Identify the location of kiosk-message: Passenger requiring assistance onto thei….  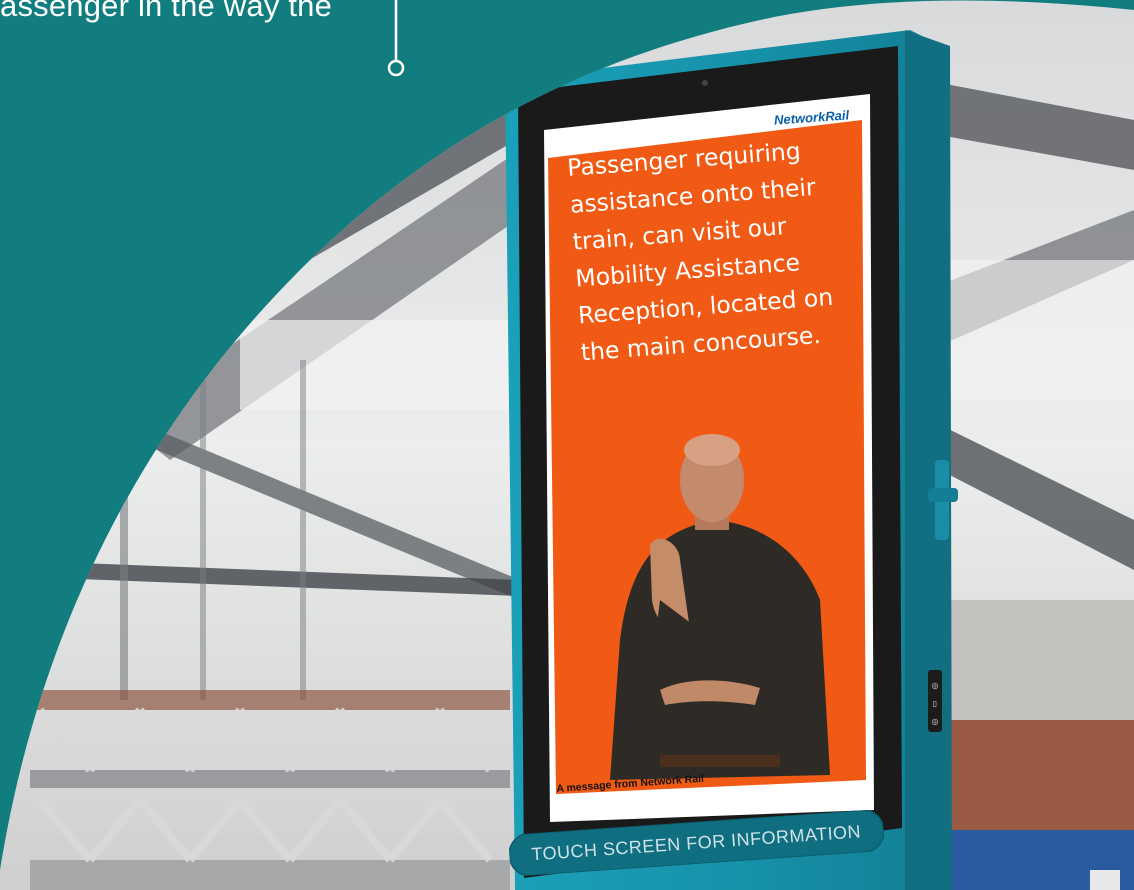
(718, 250).